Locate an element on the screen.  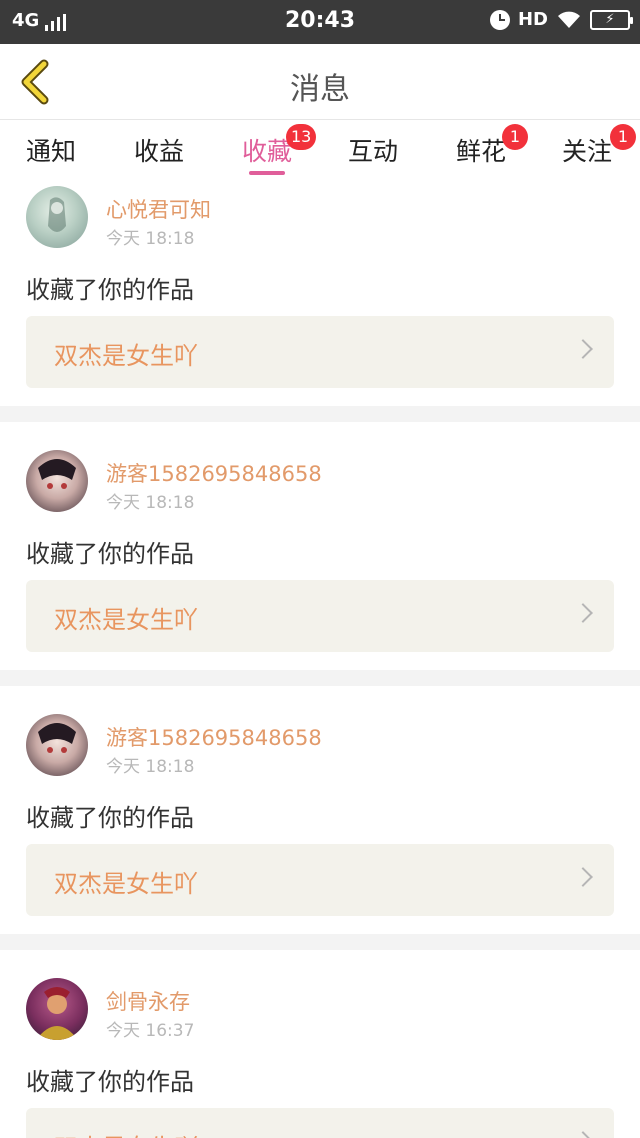
tab-interaction: 互动 is located at coordinates (373, 150).